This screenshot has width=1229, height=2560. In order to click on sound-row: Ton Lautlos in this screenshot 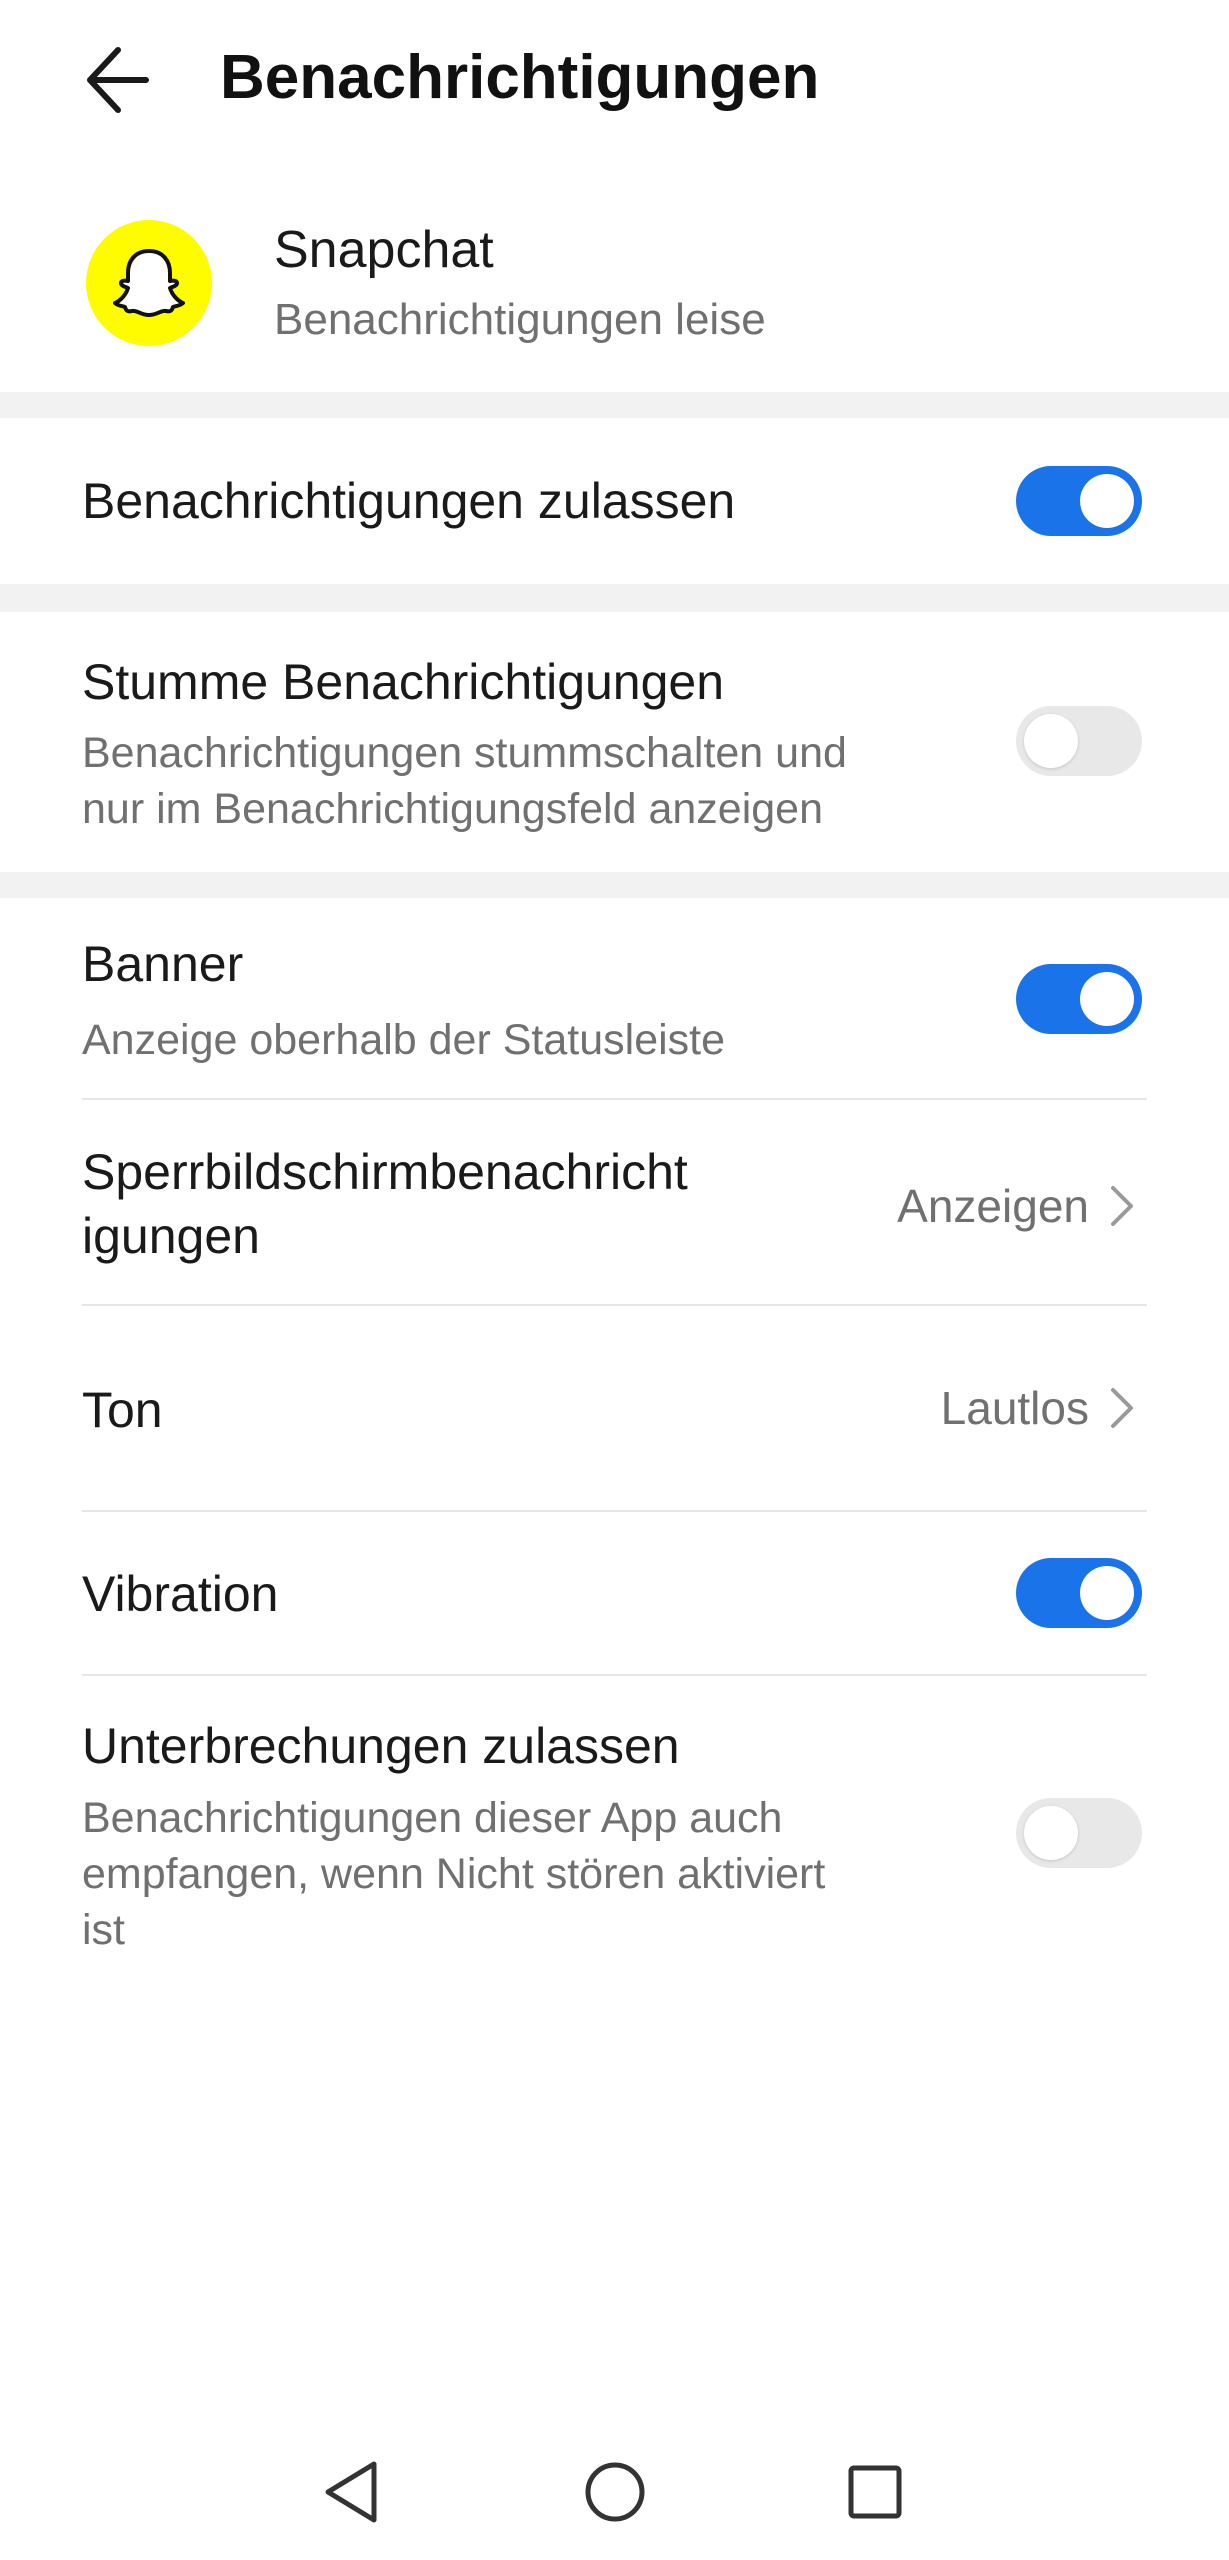, I will do `click(614, 1408)`.